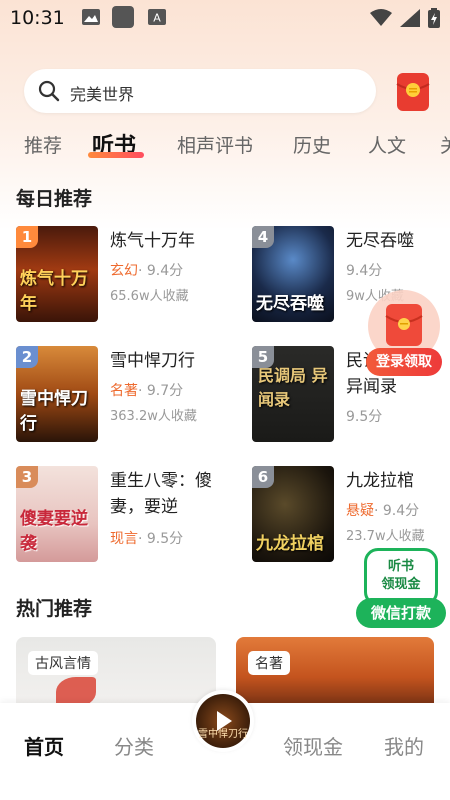 This screenshot has height=800, width=450. What do you see at coordinates (134, 745) in the screenshot?
I see `nav-category: 分类` at bounding box center [134, 745].